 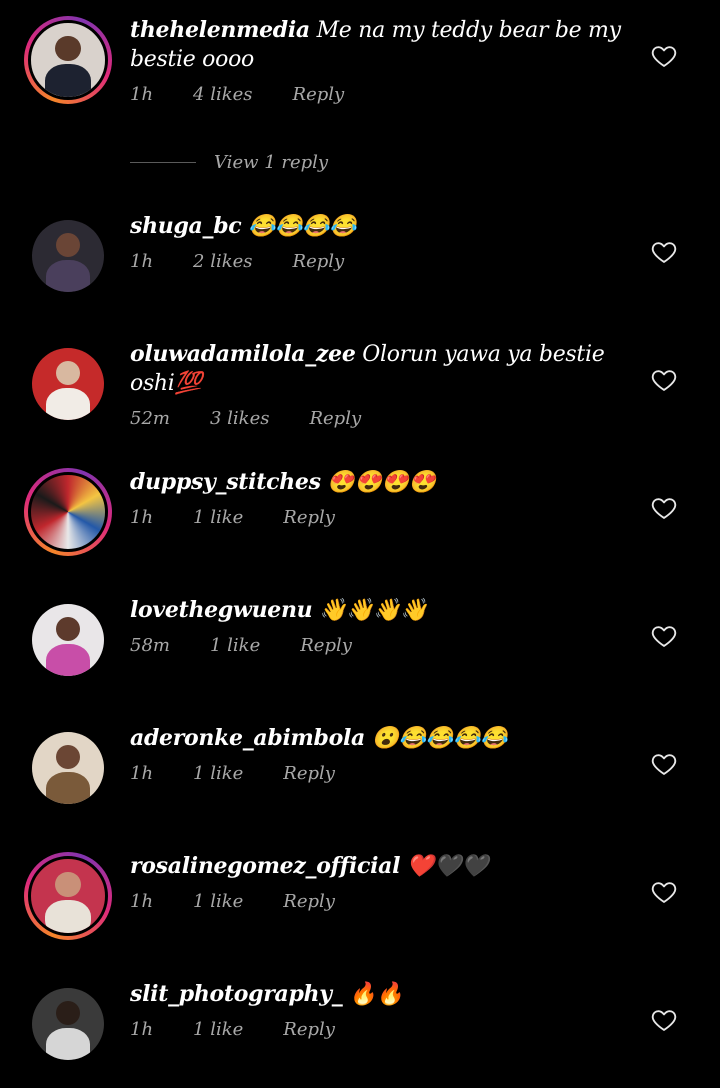 I want to click on comment-content: aderonke_abimbola 😮😂😂😂😂 1h 1 like Reply, so click(x=380, y=754).